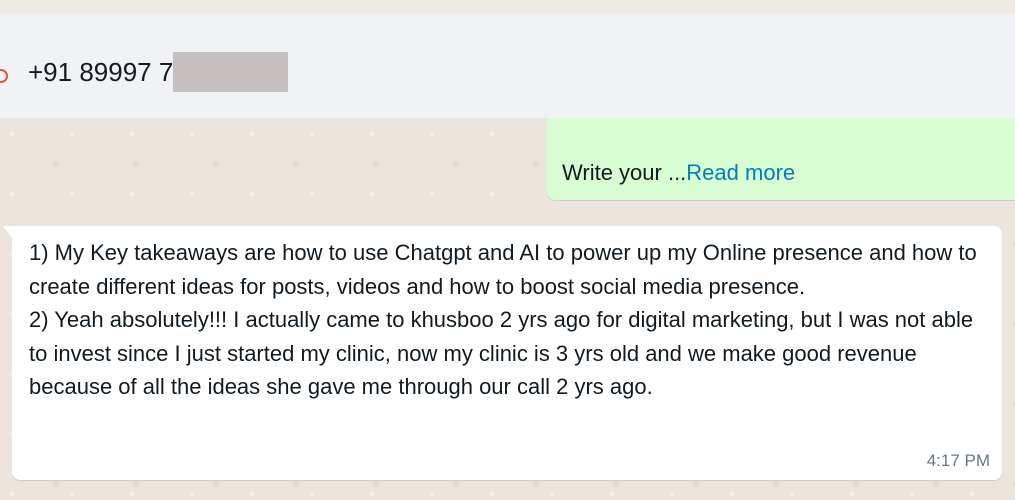  Describe the element at coordinates (781, 159) in the screenshot. I see `outgoing-message-bubble: Write your ...Read more` at that location.